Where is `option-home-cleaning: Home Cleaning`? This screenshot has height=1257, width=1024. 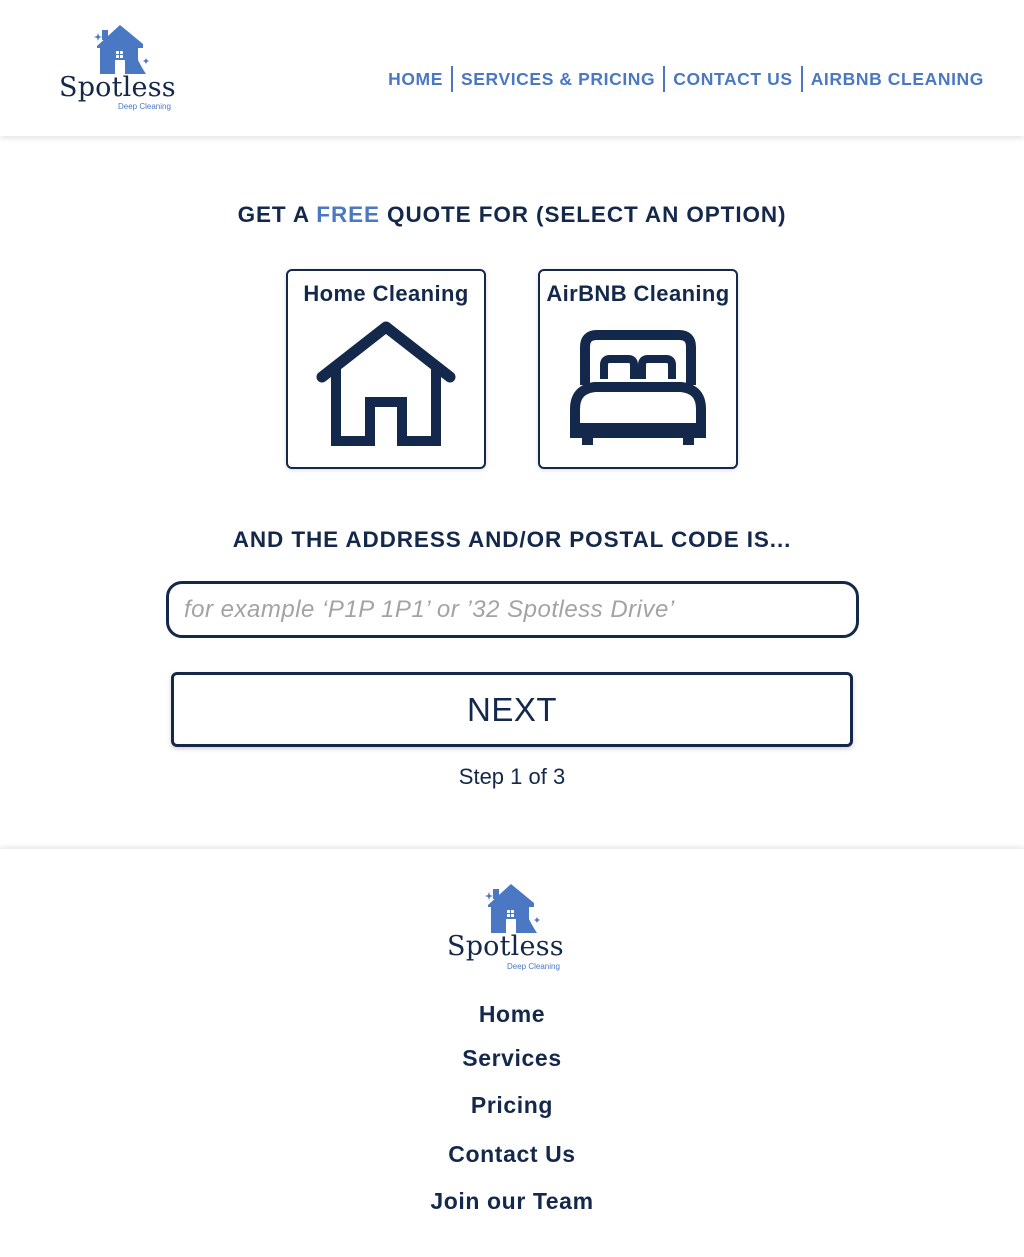
option-home-cleaning: Home Cleaning is located at coordinates (386, 369).